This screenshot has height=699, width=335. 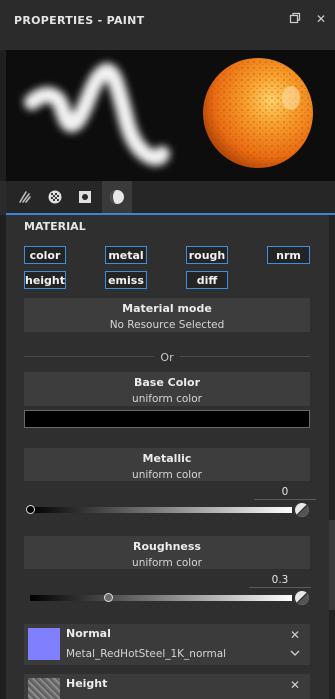 I want to click on metallic-header: Metallic uniform color, so click(x=167, y=464).